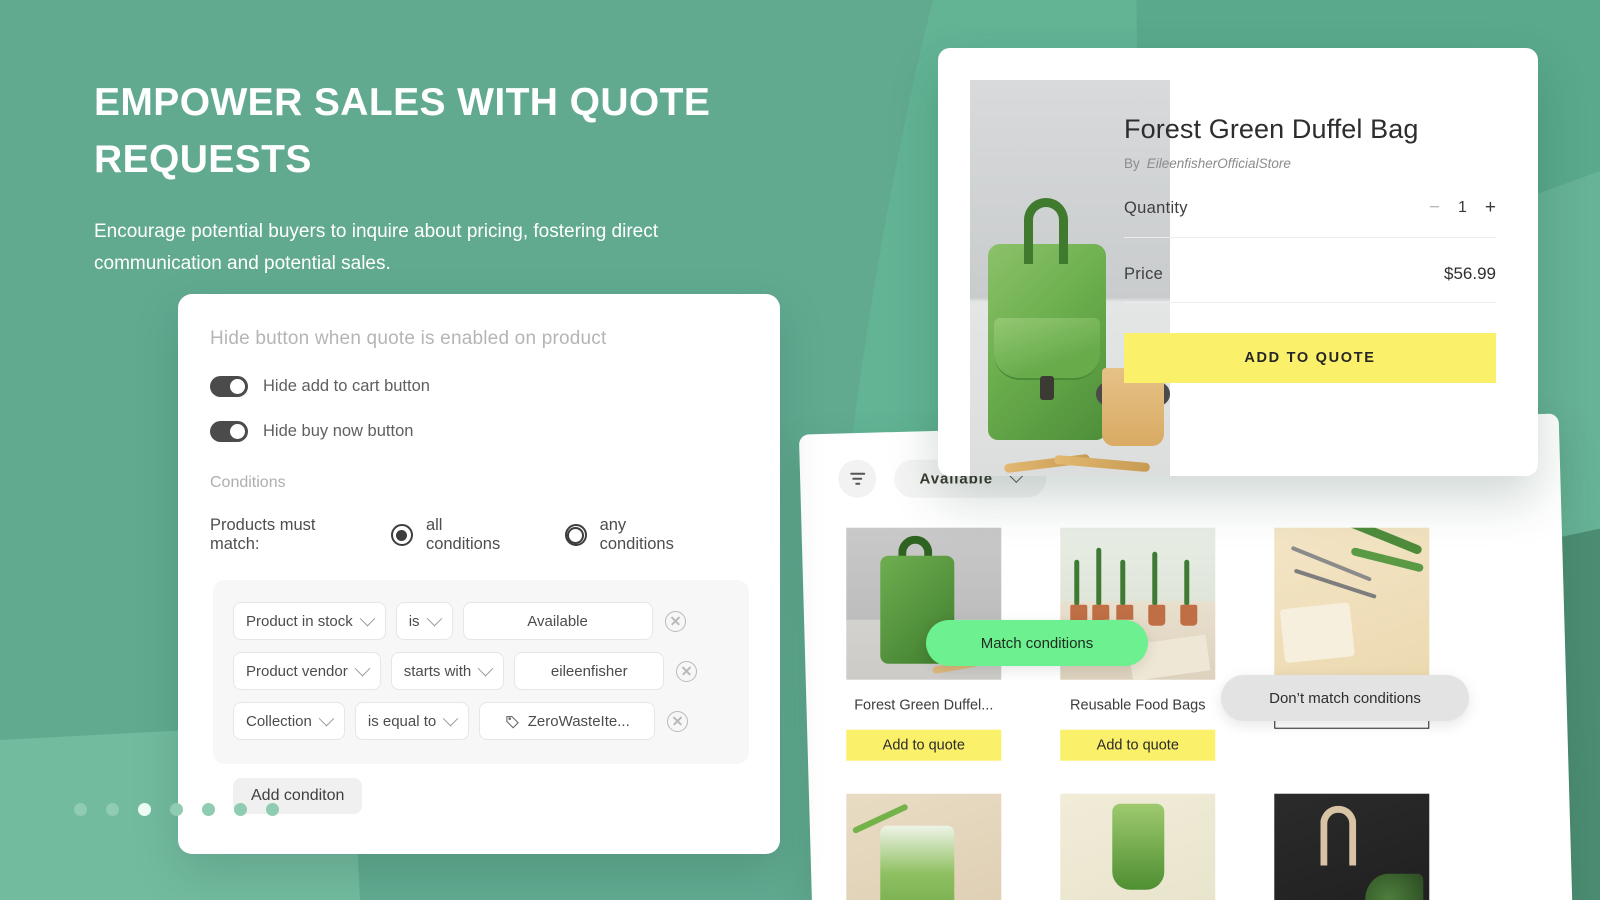 This screenshot has width=1600, height=900. What do you see at coordinates (1310, 358) in the screenshot?
I see `add-to-quote-cta: ADD TO QUOTE` at bounding box center [1310, 358].